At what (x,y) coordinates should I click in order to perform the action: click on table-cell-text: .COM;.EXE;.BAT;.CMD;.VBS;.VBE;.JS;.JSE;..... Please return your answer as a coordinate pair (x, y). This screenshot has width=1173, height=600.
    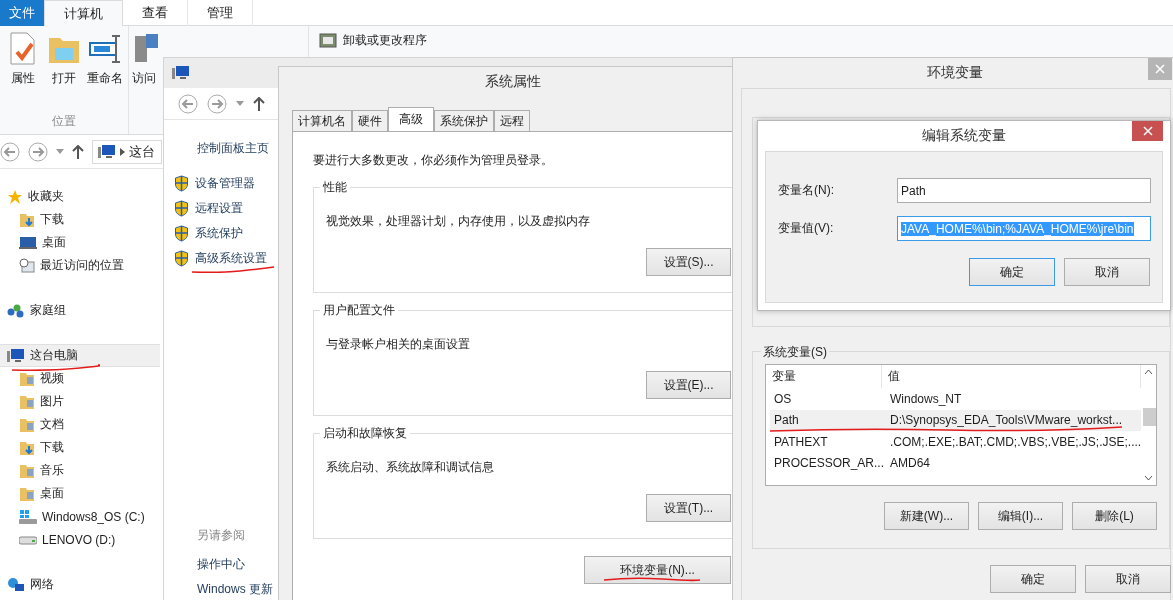
    Looking at the image, I should click on (1015, 441).